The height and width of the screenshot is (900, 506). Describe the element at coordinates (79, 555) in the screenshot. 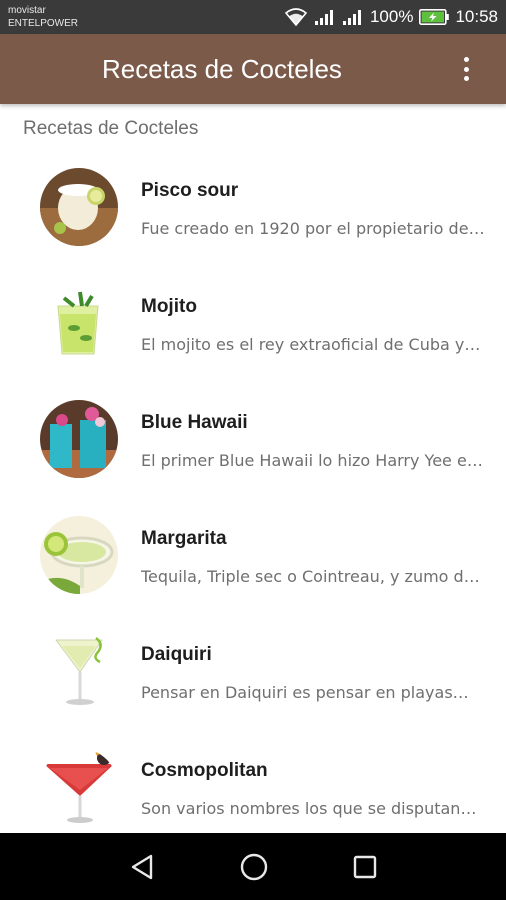

I see `margarita-image` at that location.